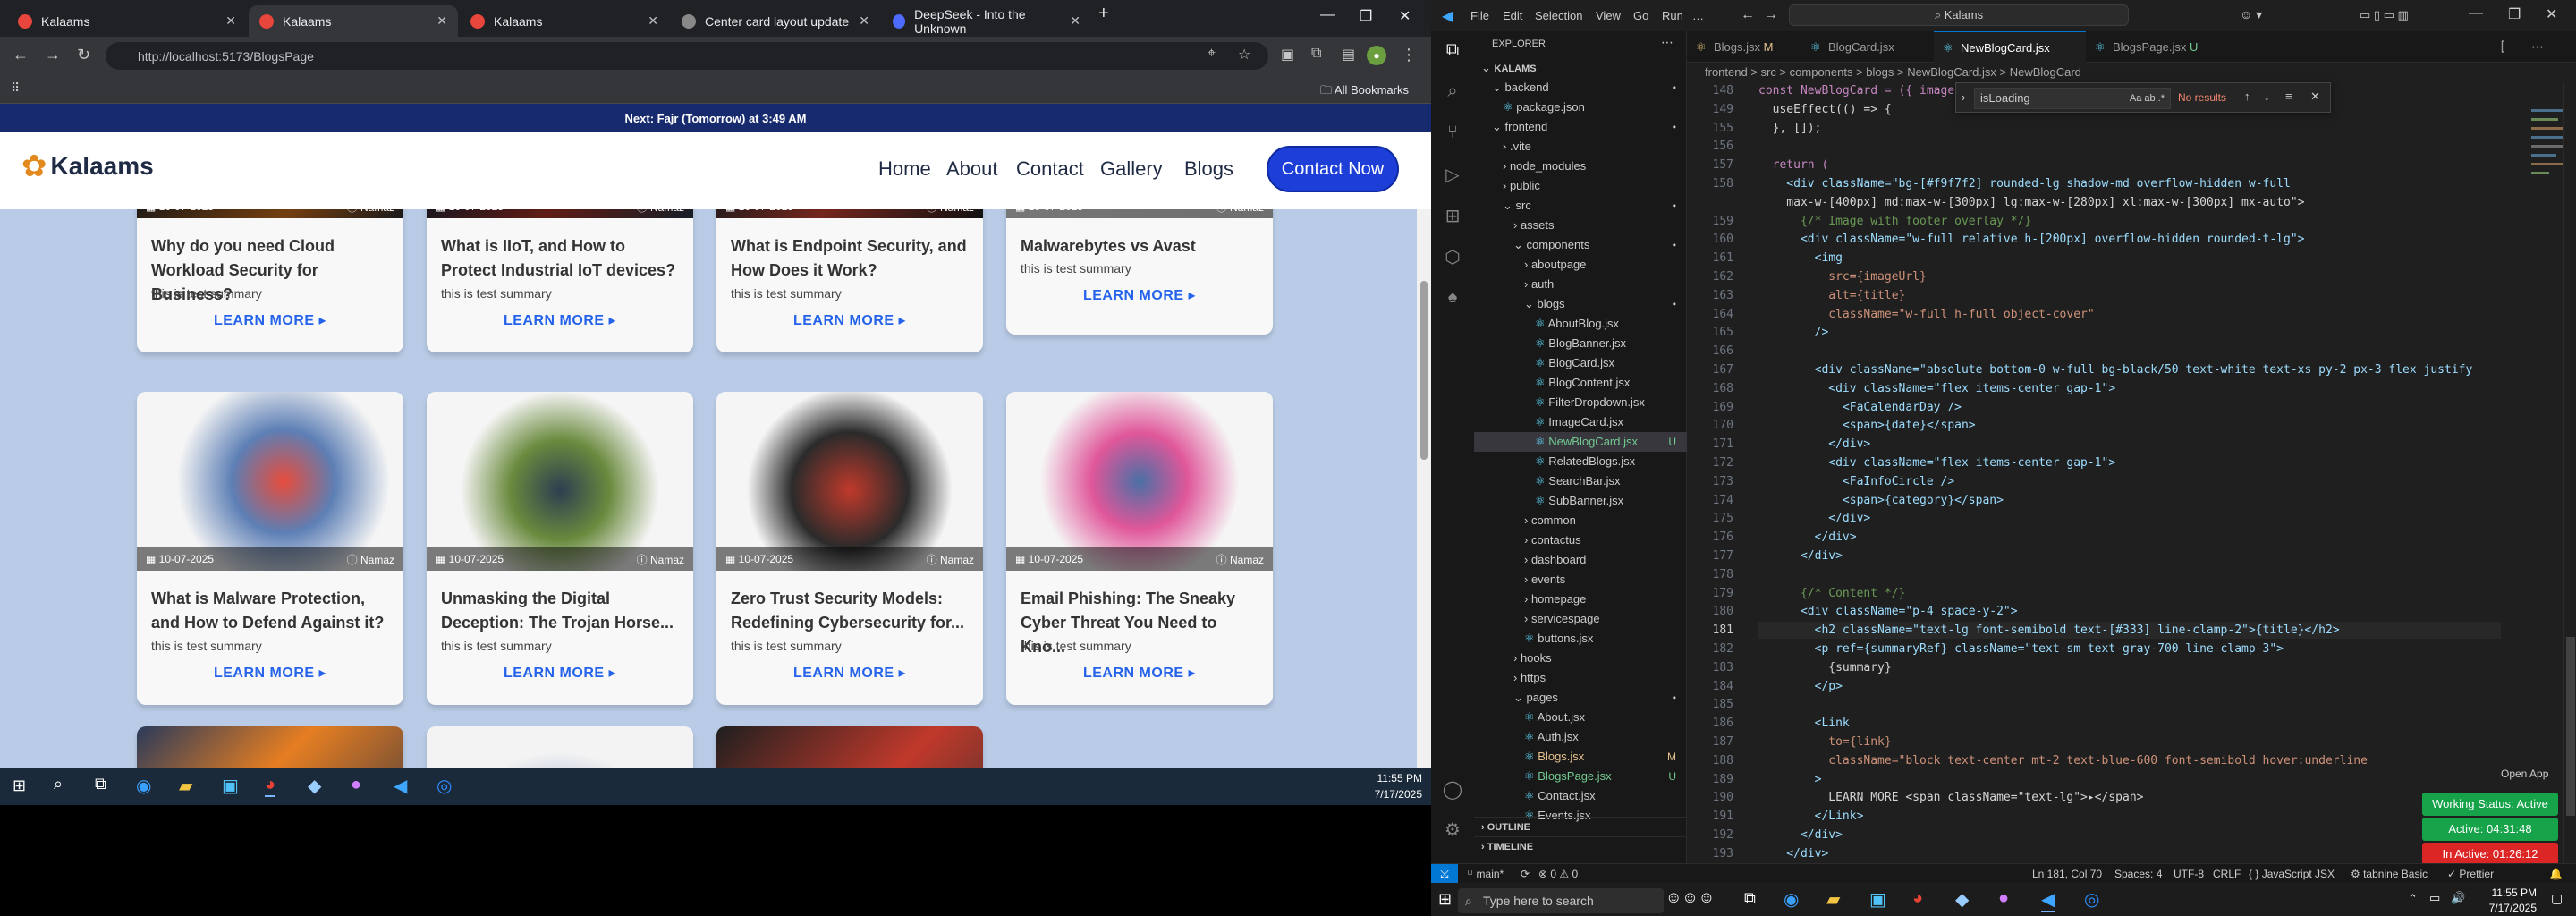  What do you see at coordinates (1580, 225) in the screenshot?
I see `tree-item: › assets` at bounding box center [1580, 225].